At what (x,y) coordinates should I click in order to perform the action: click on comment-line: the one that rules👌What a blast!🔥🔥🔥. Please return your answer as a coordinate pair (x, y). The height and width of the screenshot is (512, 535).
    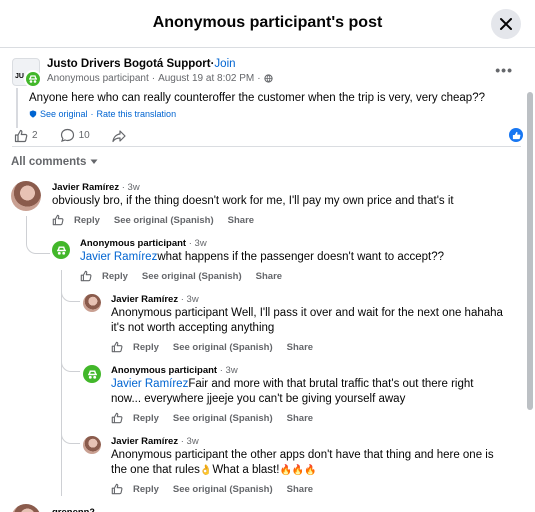
    Looking at the image, I should click on (302, 471).